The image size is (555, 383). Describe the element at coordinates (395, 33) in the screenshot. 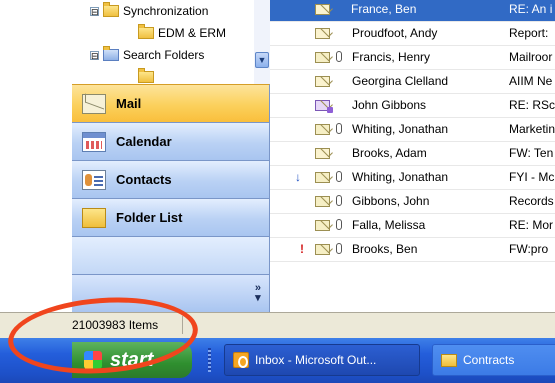

I see `message-from: Proudfoot, Andy` at that location.